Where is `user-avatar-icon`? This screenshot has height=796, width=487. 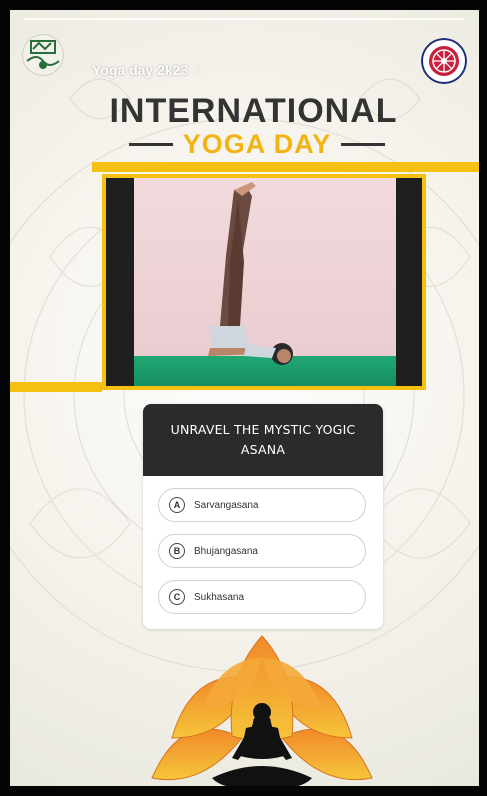
user-avatar-icon is located at coordinates (43, 55).